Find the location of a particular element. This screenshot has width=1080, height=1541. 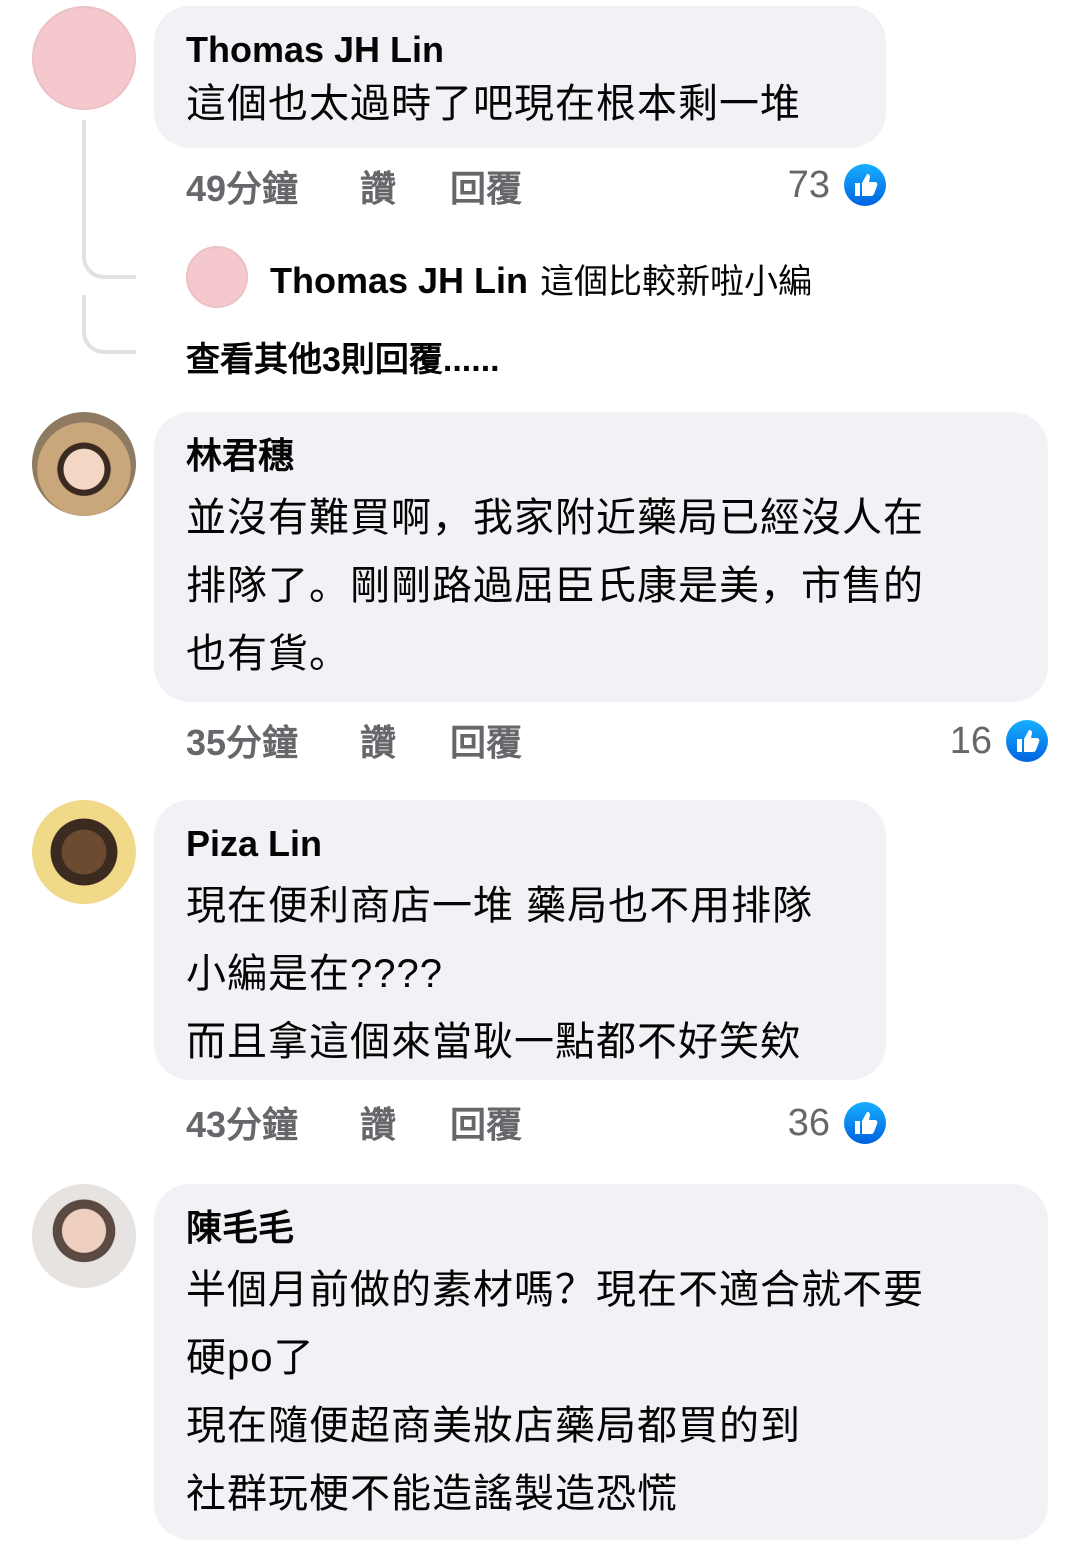

comment-bubble: Thomas JH Lin 這個也太過時了吧現在根本剩一堆 is located at coordinates (520, 77).